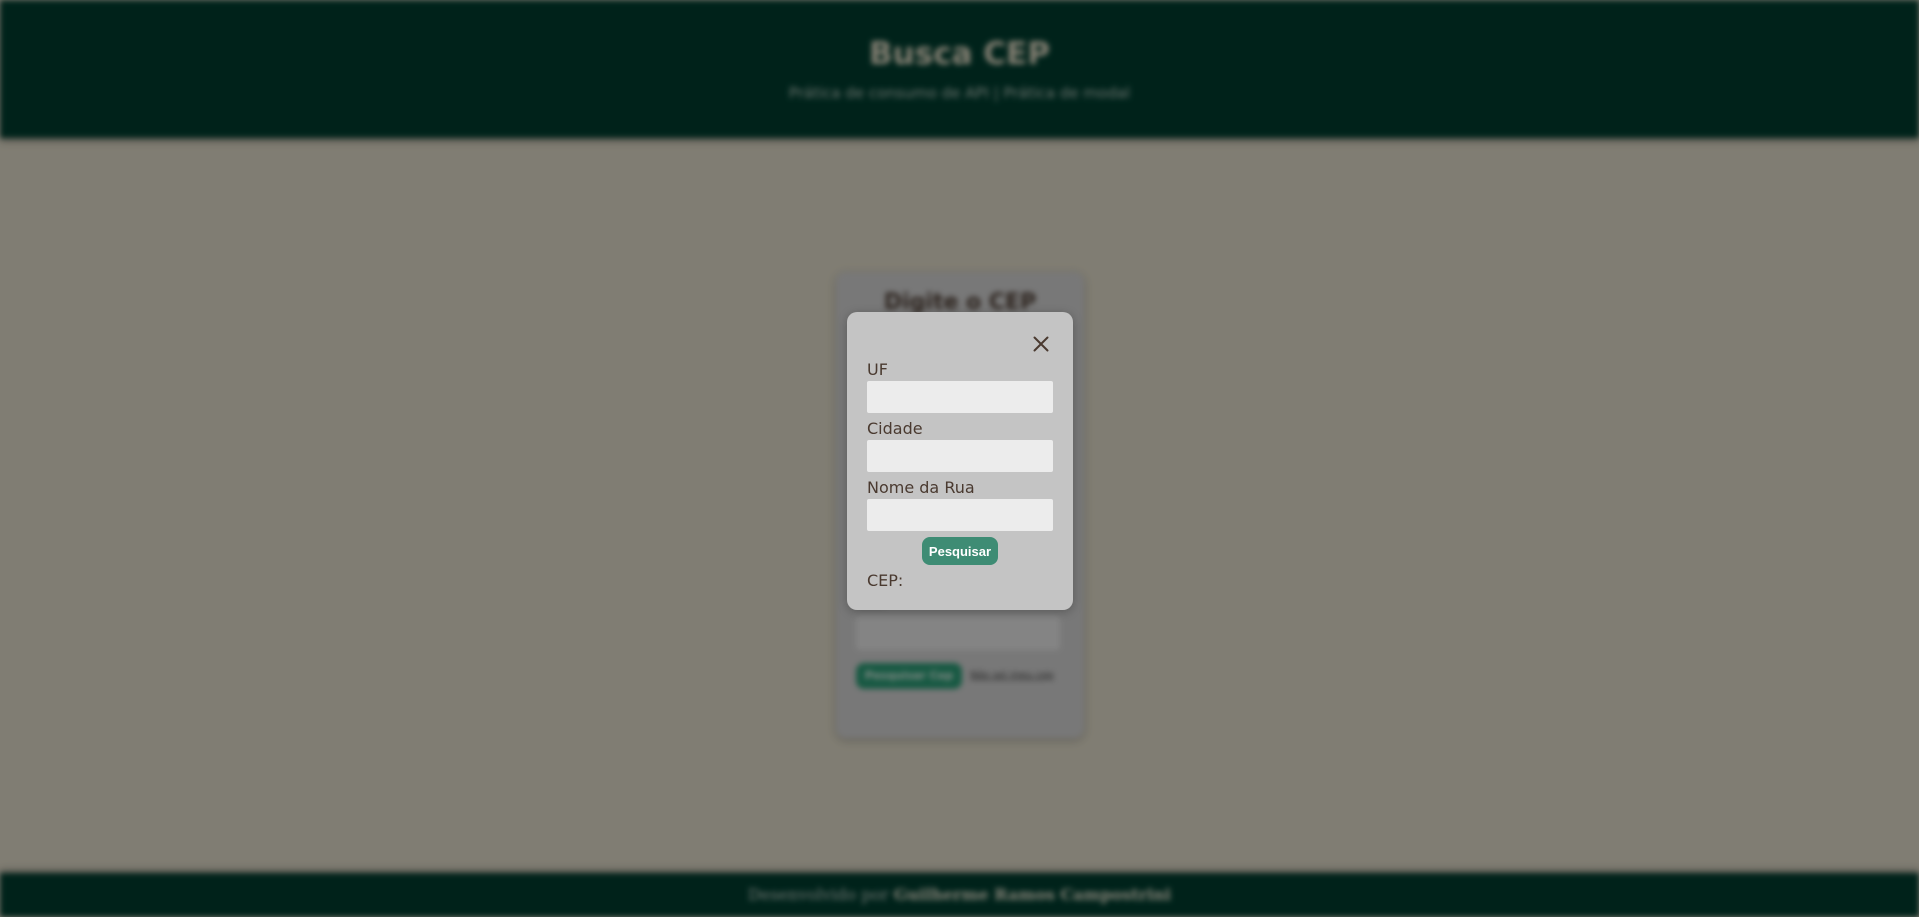  I want to click on city-label: Cidade, so click(895, 428).